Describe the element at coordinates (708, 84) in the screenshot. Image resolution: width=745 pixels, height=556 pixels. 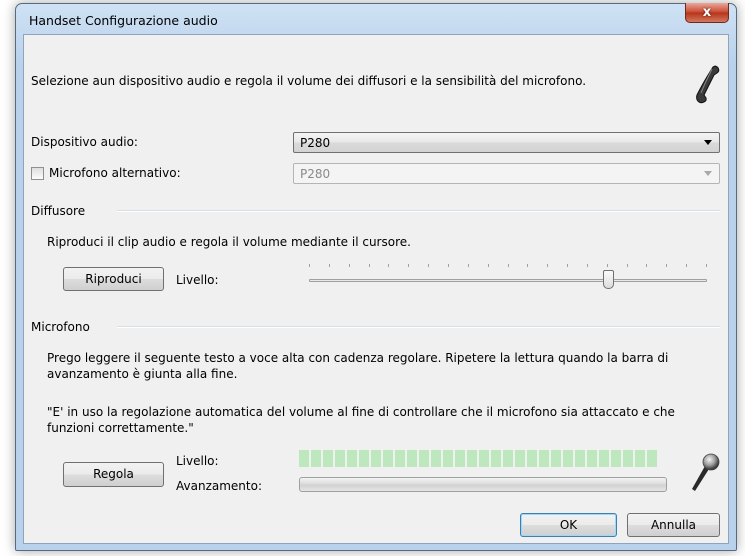
I see `handset-icon` at that location.